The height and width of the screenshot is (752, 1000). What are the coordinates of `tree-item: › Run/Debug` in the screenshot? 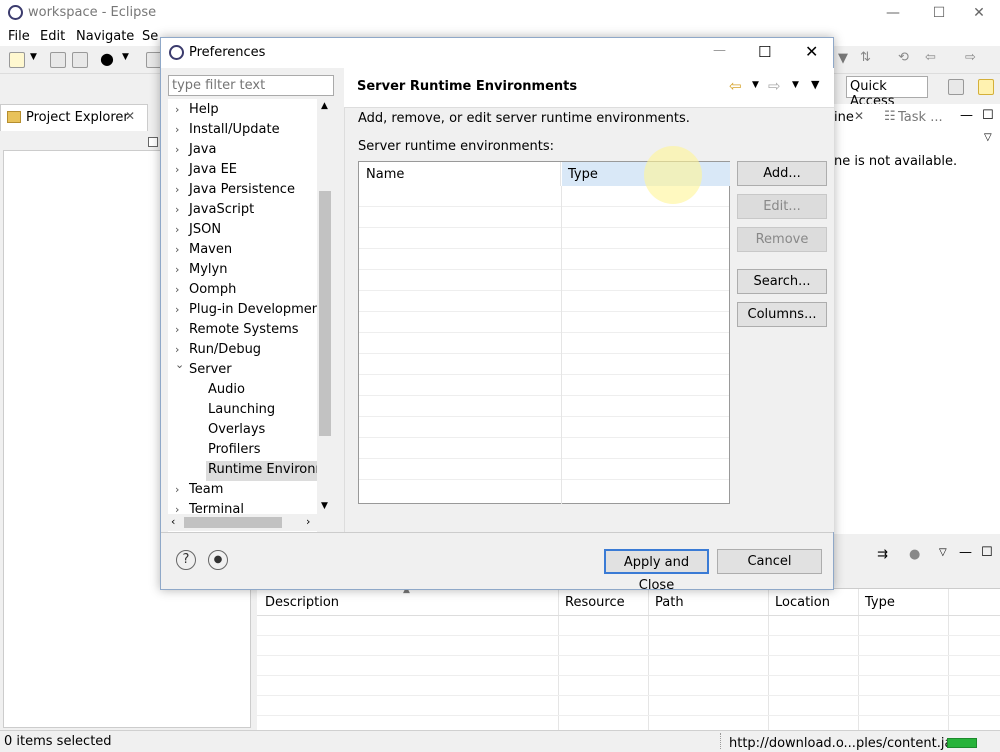 It's located at (251, 351).